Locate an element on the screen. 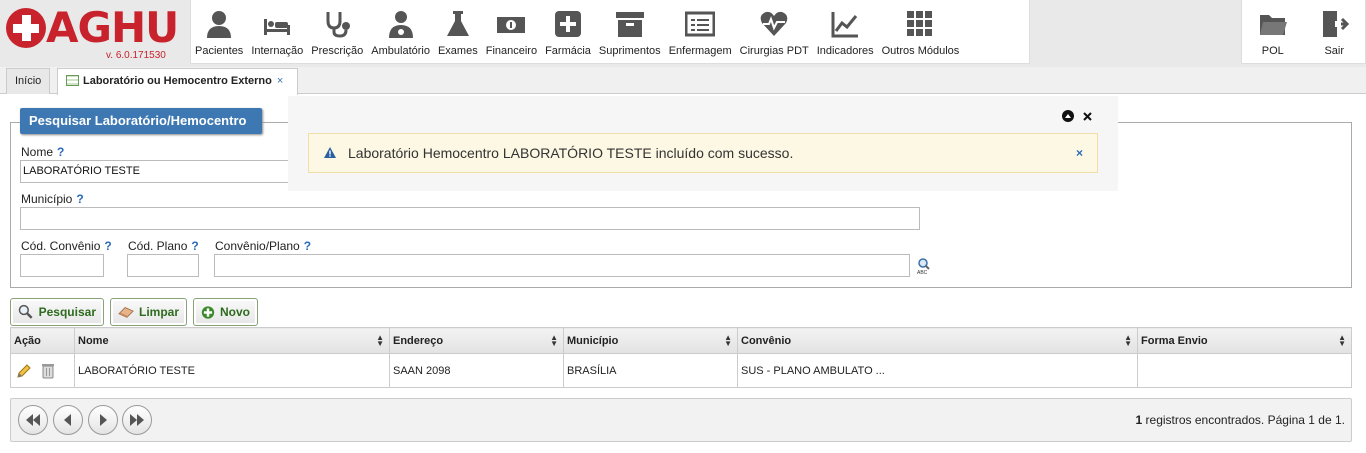 This screenshot has width=1366, height=453. module-label: Indicadores is located at coordinates (845, 51).